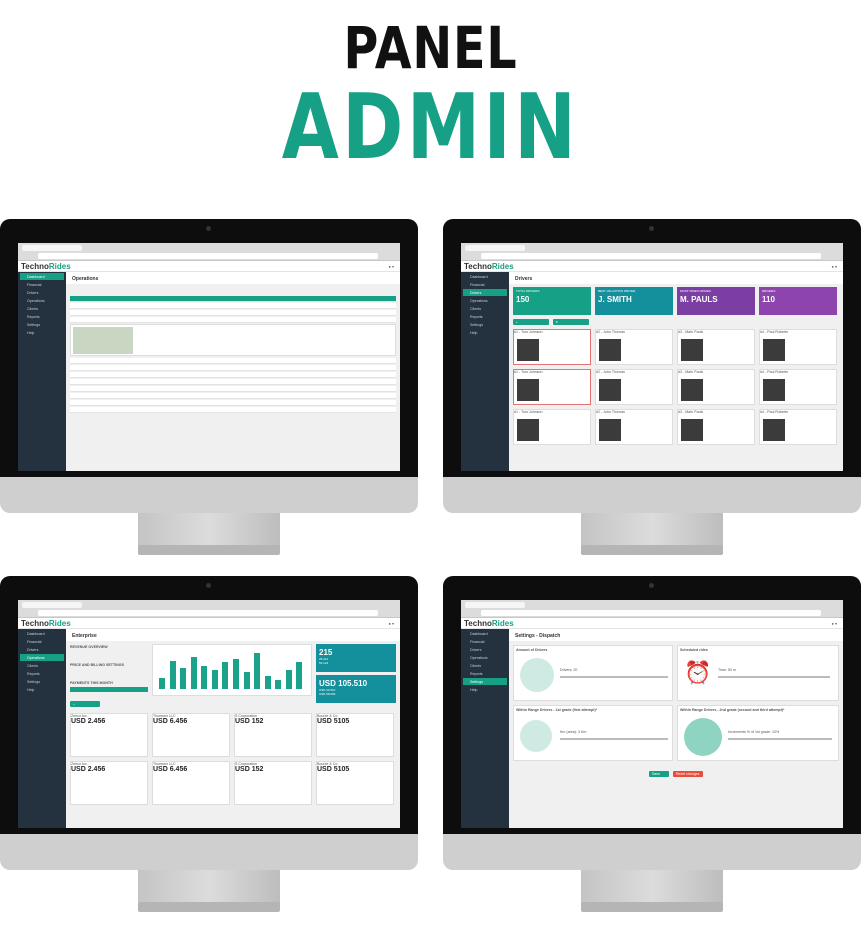 This screenshot has width=861, height=948. Describe the element at coordinates (659, 774) in the screenshot. I see `save-button: Save` at that location.